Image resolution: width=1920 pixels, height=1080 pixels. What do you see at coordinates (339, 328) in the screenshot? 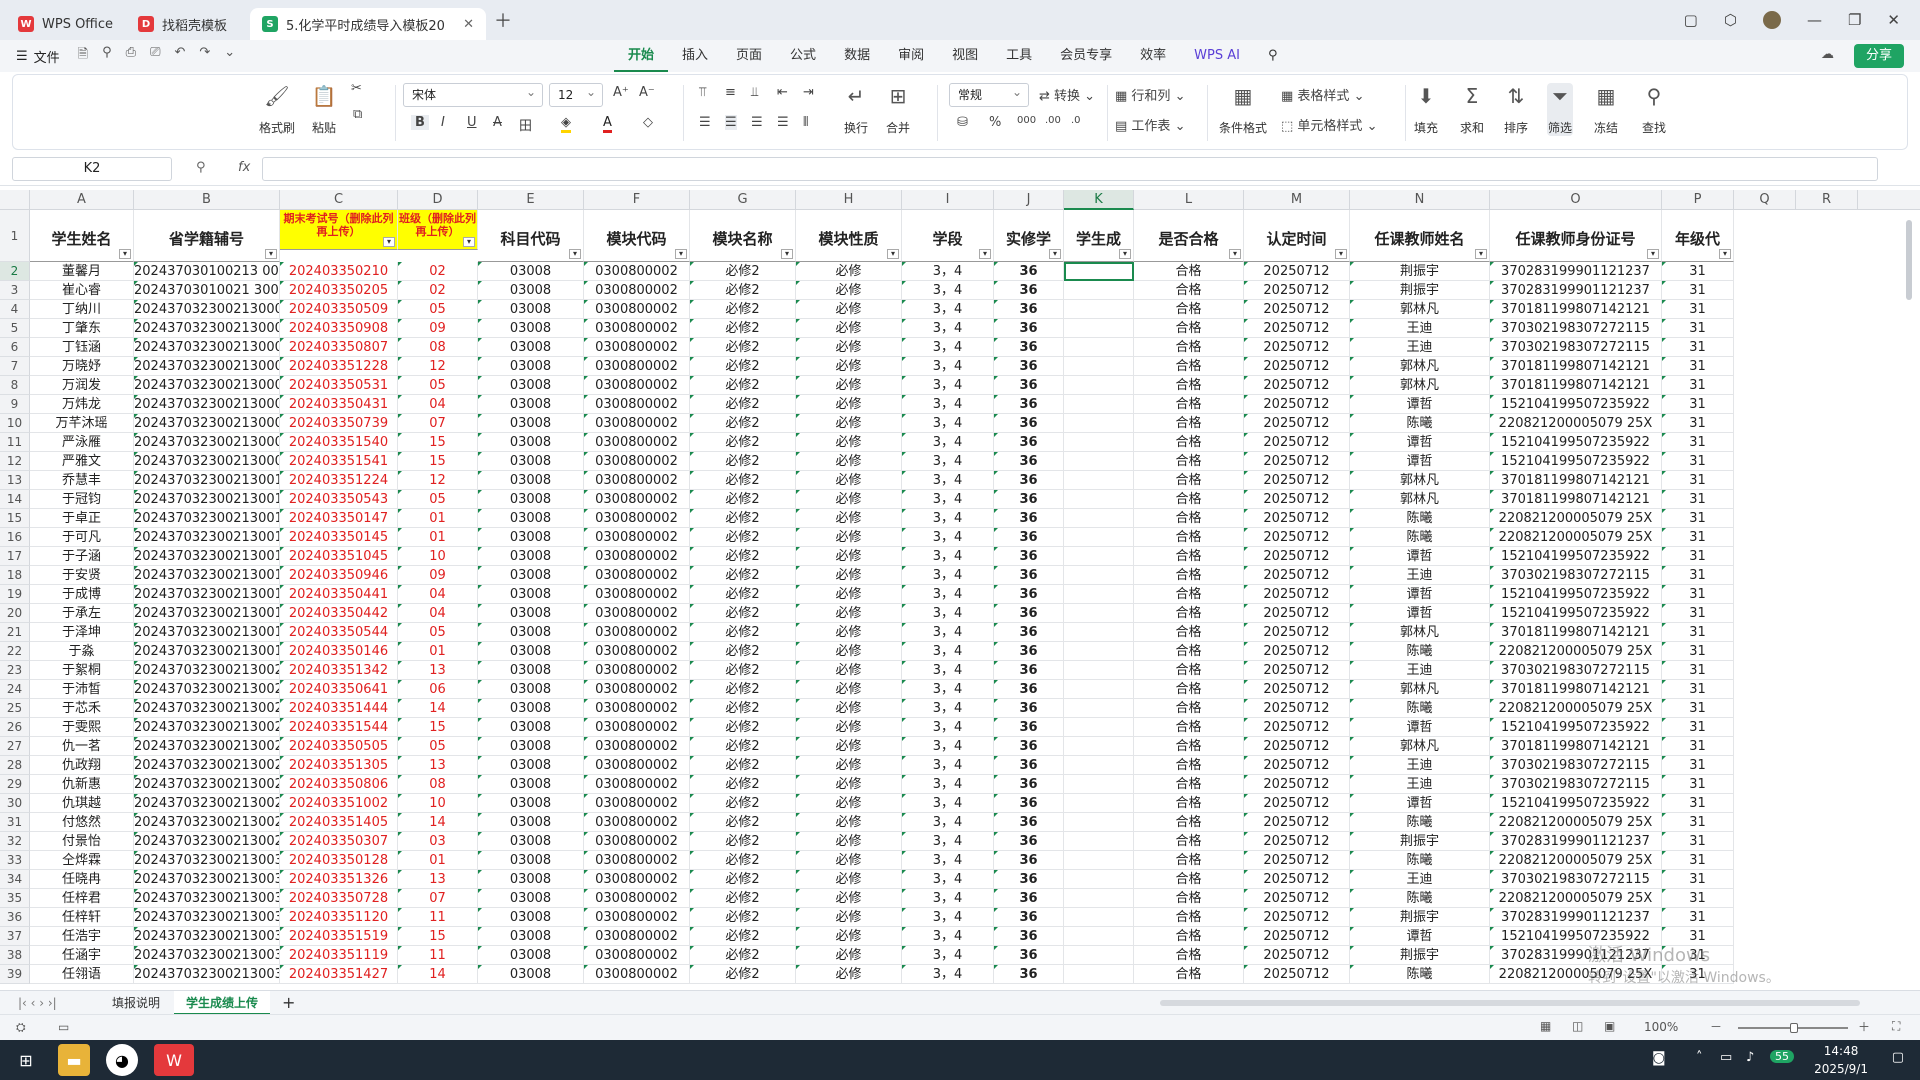
I see `table-cell: 202403350908` at bounding box center [339, 328].